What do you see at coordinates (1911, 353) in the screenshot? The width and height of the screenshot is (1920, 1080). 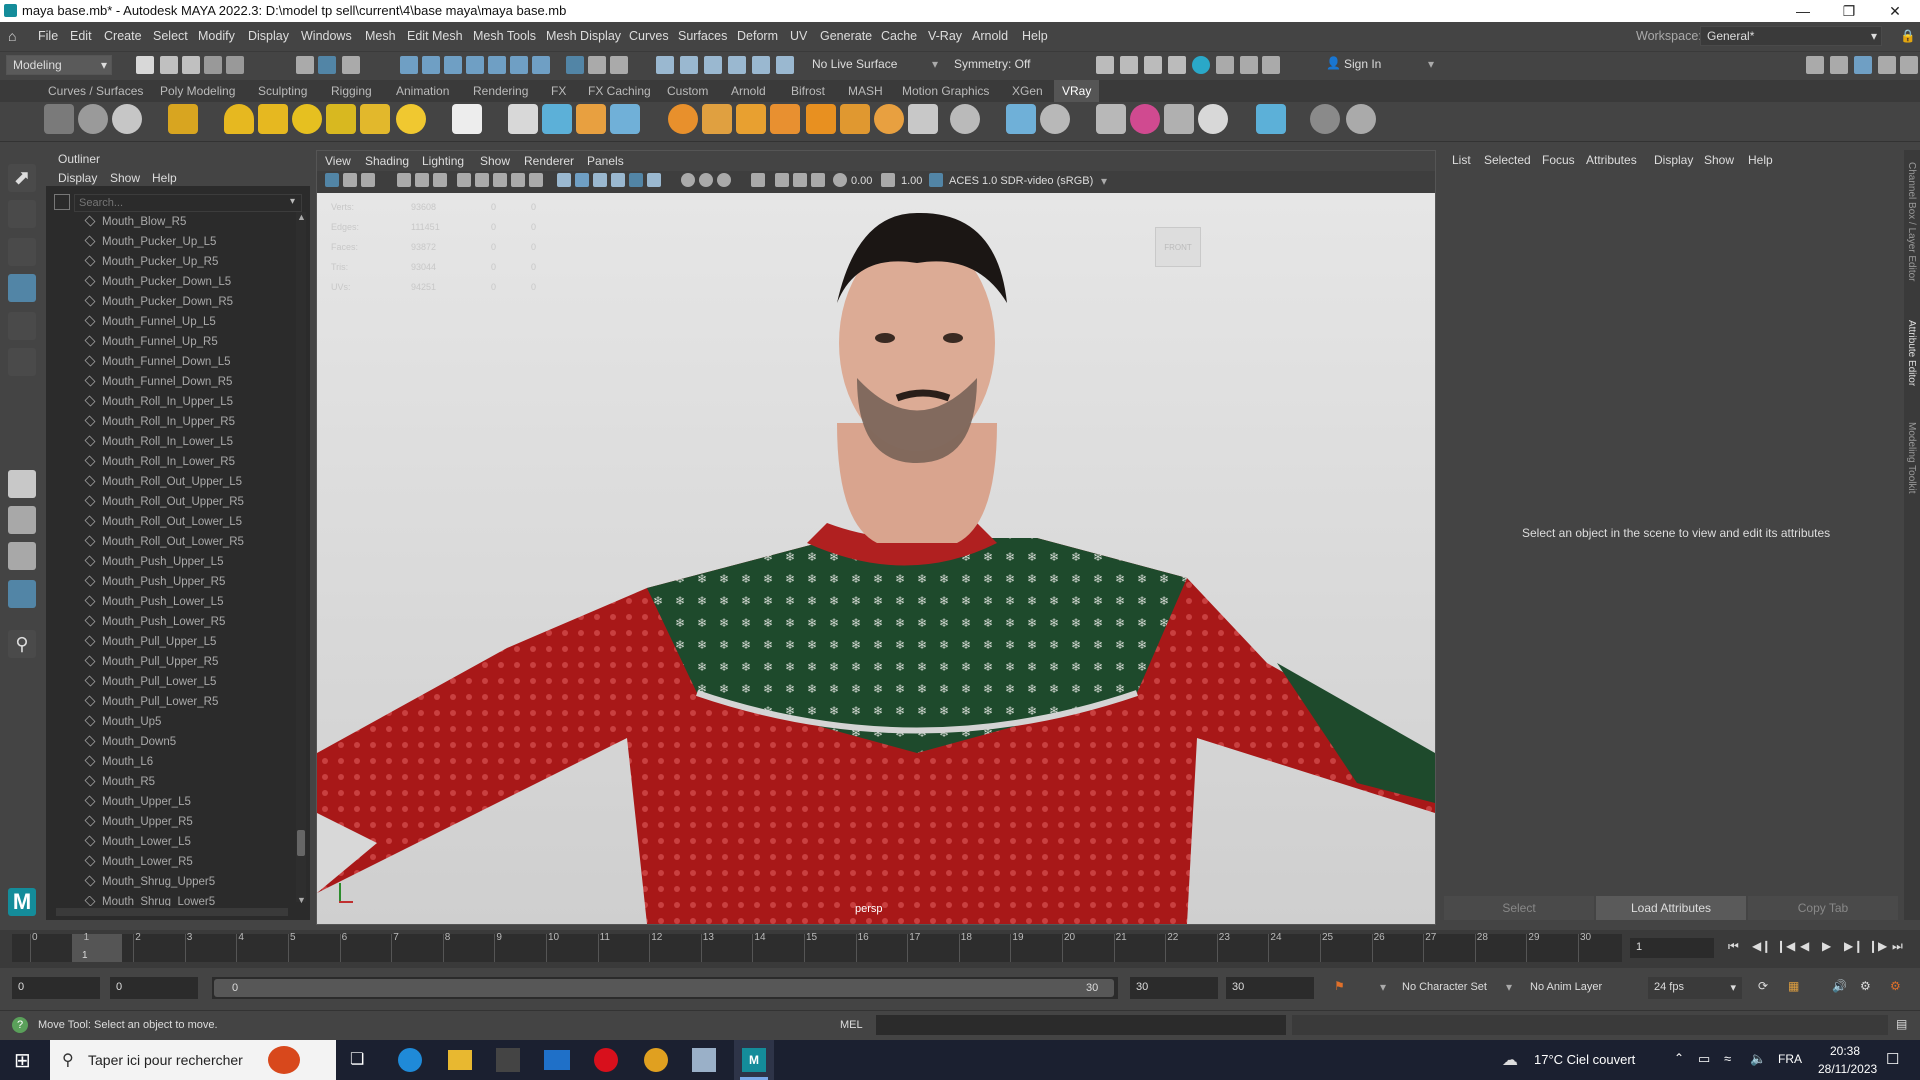 I see `tab-attribute-editor: Attribute Editor` at bounding box center [1911, 353].